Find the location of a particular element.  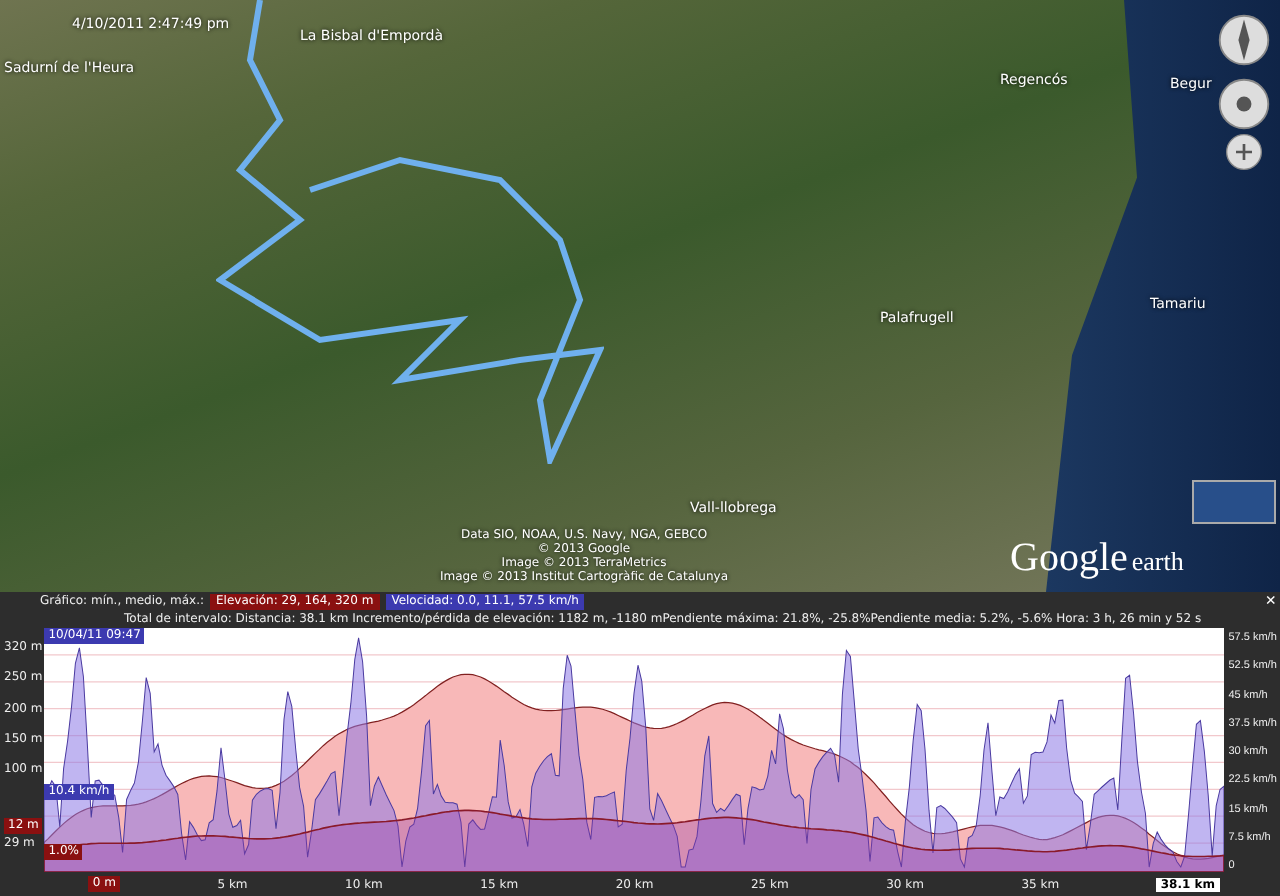

overview-map is located at coordinates (1234, 502).